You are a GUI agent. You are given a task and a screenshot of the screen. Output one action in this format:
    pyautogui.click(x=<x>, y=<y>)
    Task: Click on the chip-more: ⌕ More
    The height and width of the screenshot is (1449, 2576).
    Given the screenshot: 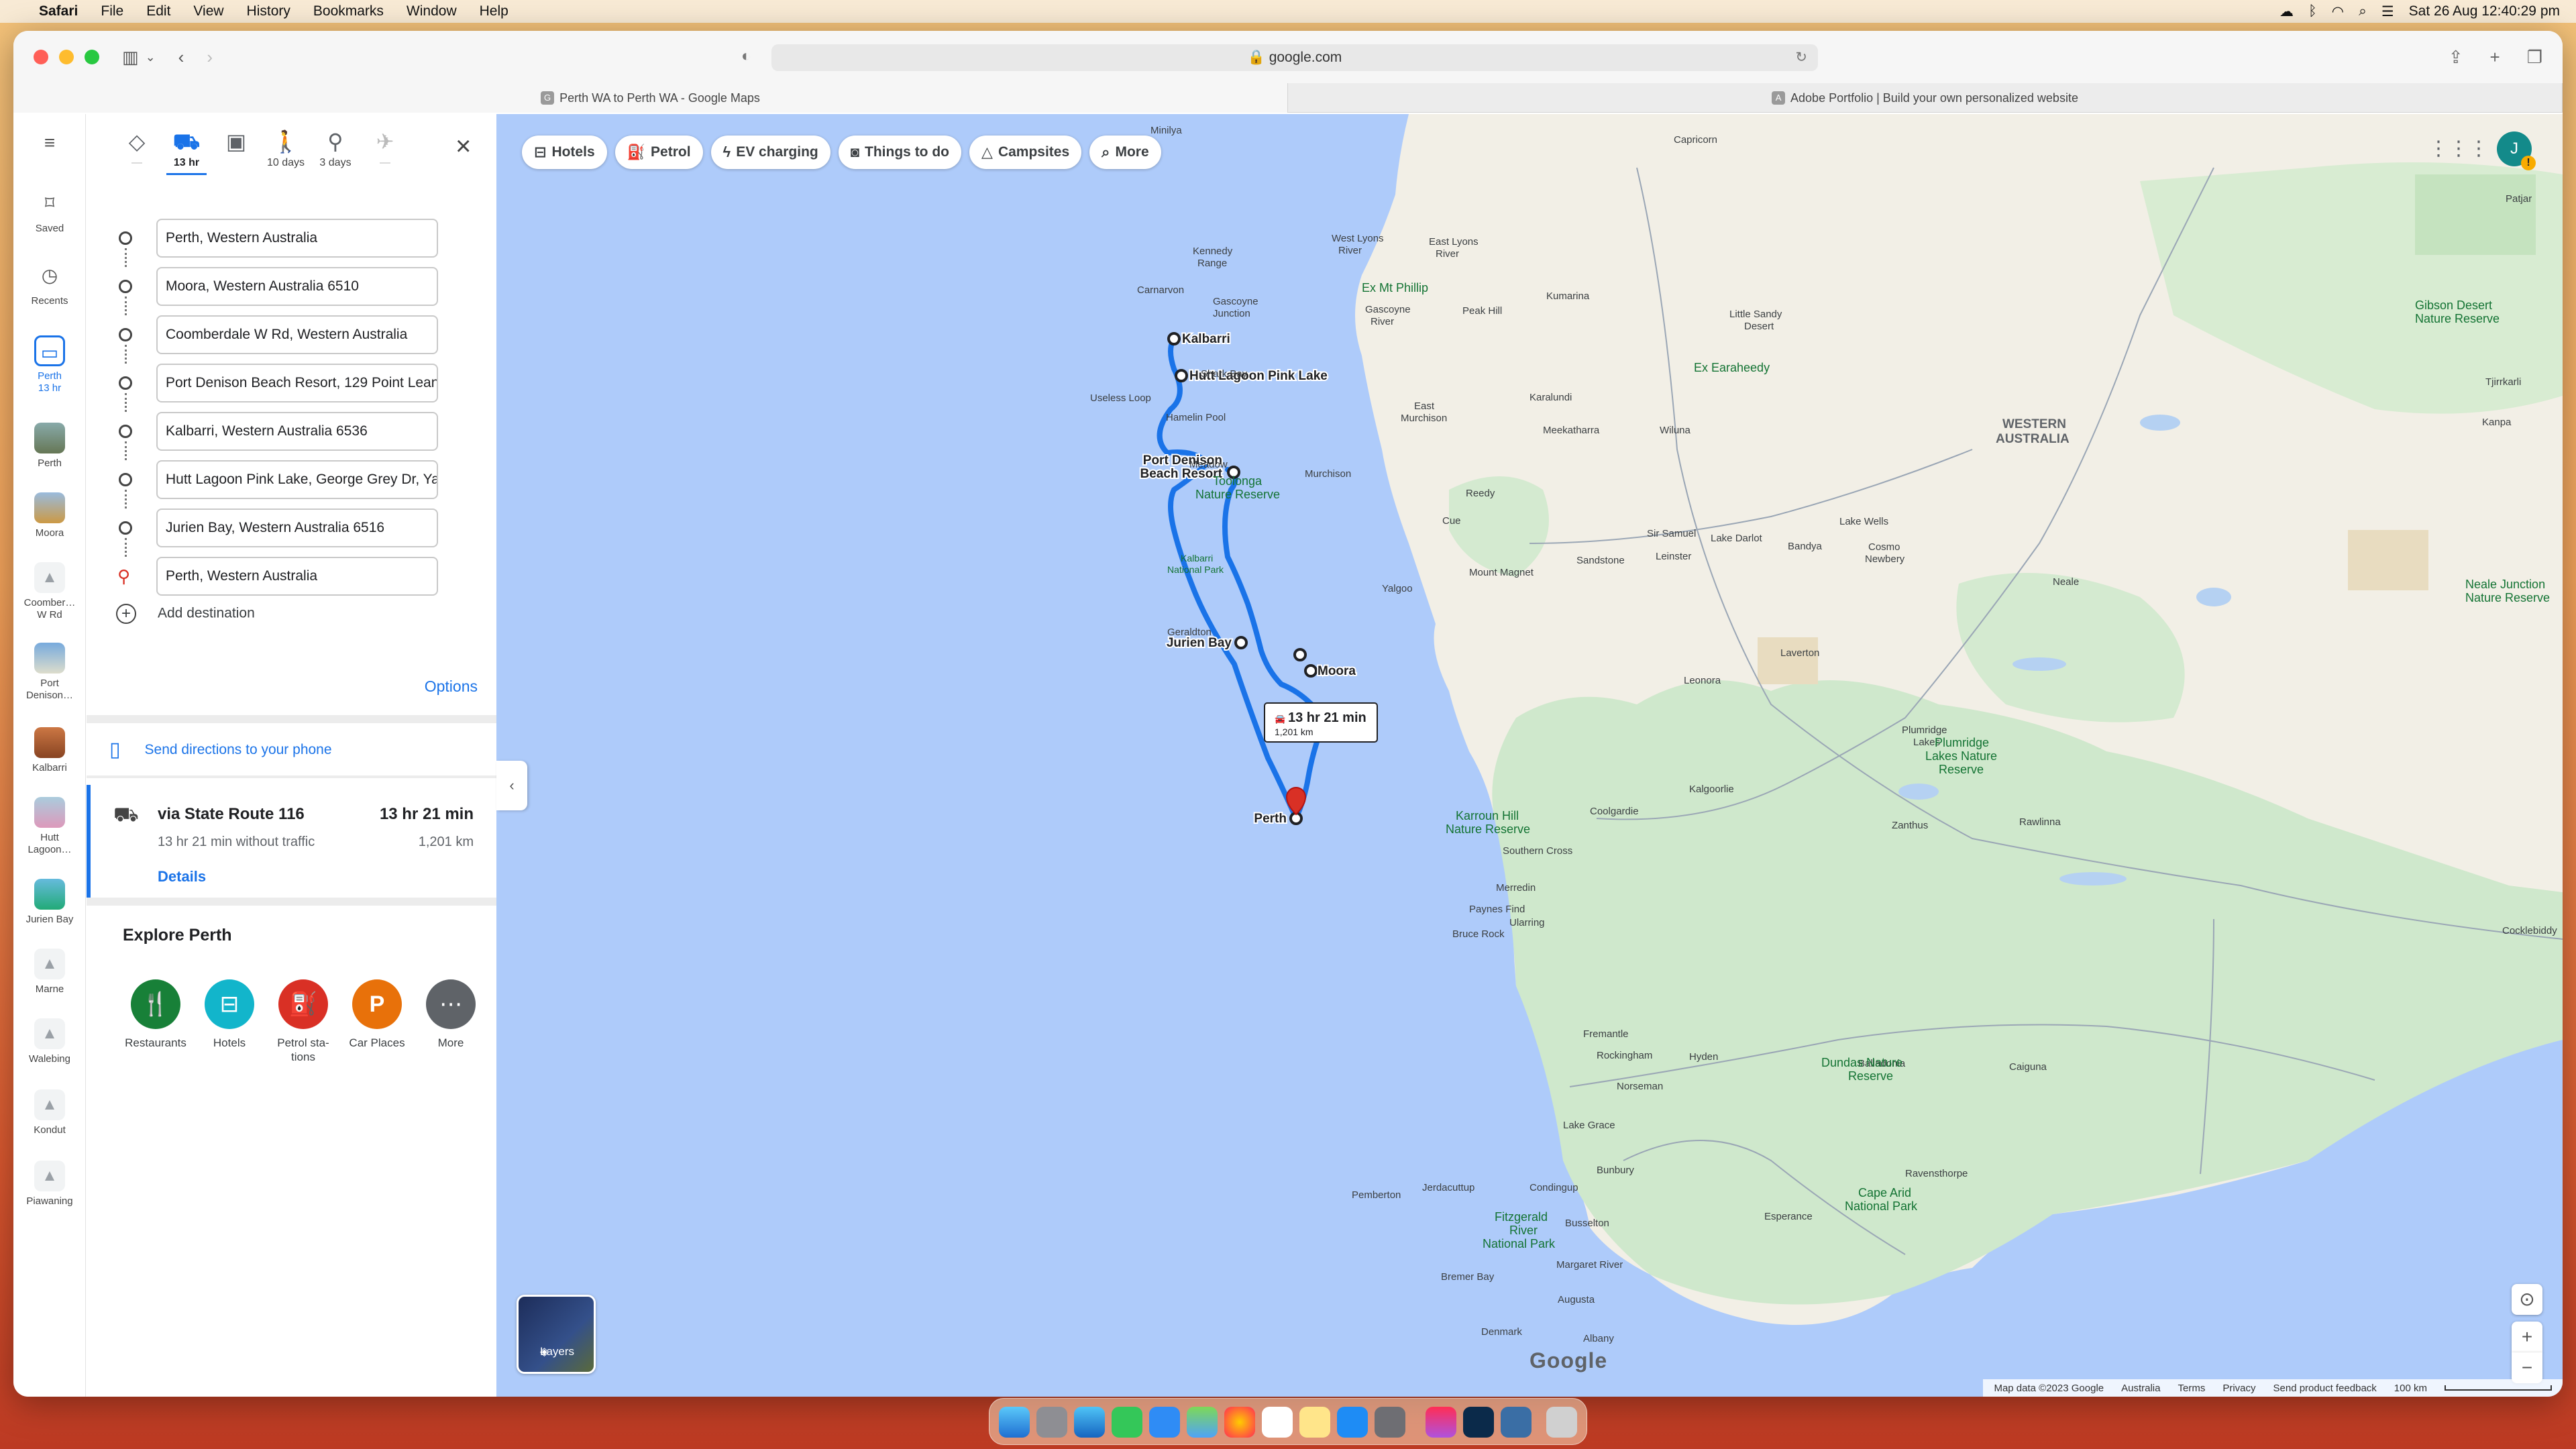 What is the action you would take?
    pyautogui.click(x=1125, y=152)
    